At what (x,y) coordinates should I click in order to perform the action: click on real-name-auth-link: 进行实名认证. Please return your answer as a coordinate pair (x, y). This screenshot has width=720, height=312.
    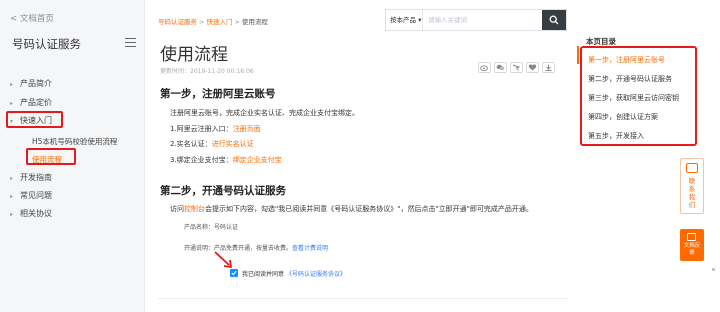
    Looking at the image, I should click on (233, 144).